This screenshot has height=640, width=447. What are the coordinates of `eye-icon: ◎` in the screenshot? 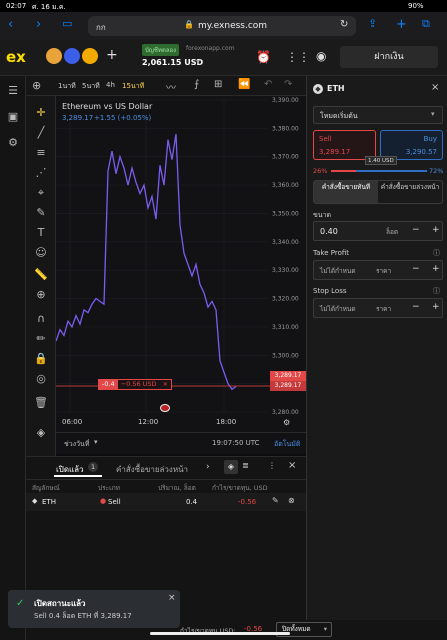 It's located at (41, 379).